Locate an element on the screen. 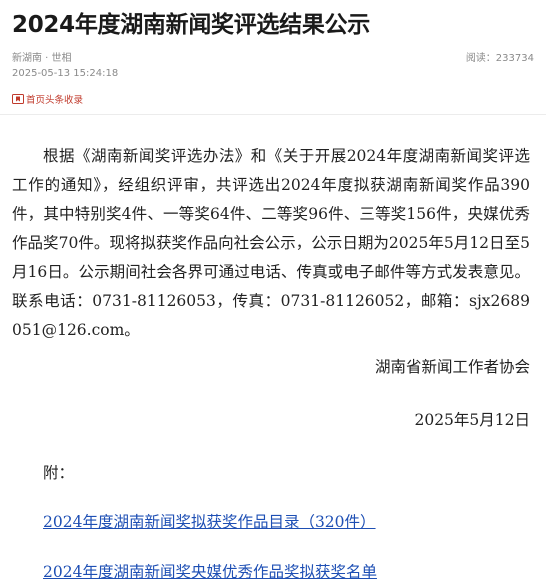  attachment-label: 附： is located at coordinates (59, 473).